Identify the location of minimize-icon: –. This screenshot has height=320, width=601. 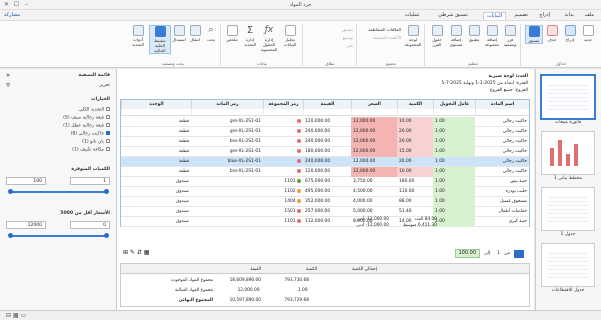
(26, 5).